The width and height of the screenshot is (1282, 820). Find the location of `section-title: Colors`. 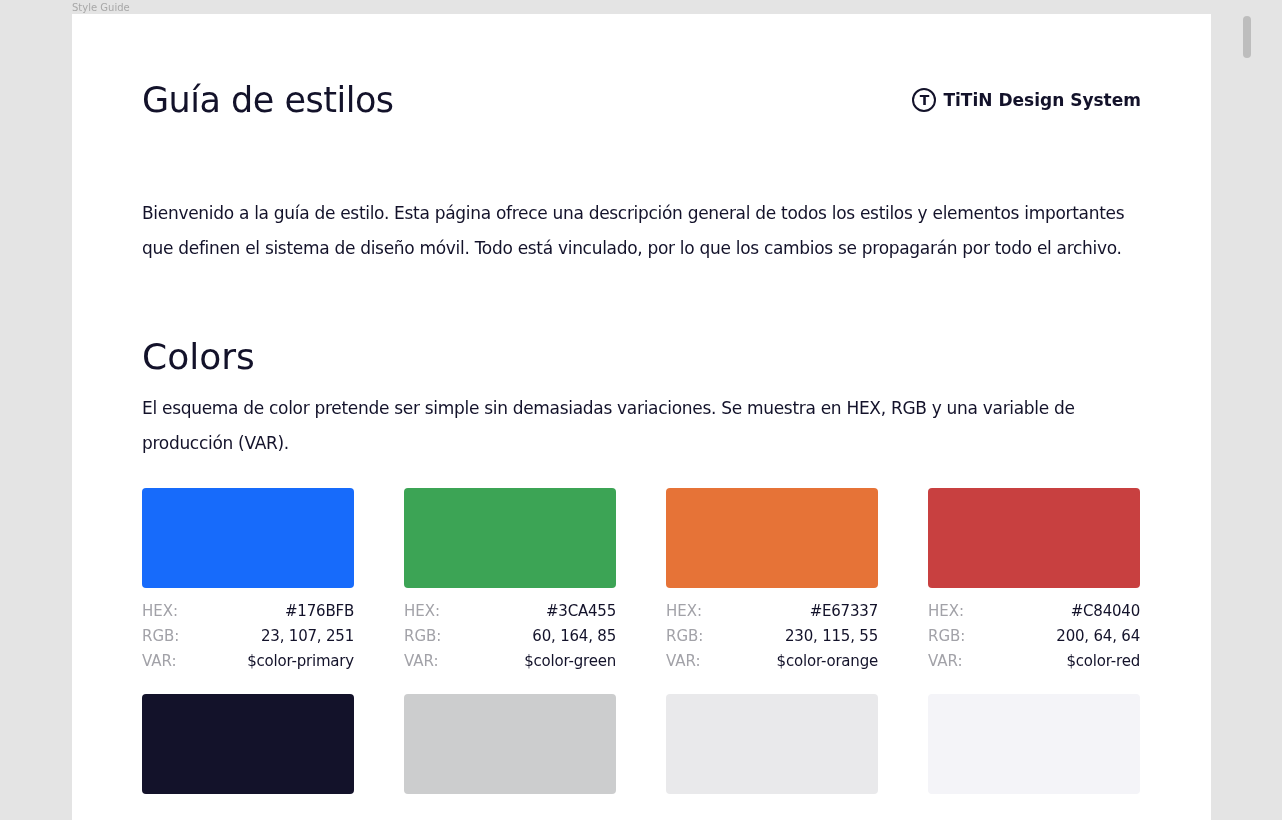

section-title: Colors is located at coordinates (199, 356).